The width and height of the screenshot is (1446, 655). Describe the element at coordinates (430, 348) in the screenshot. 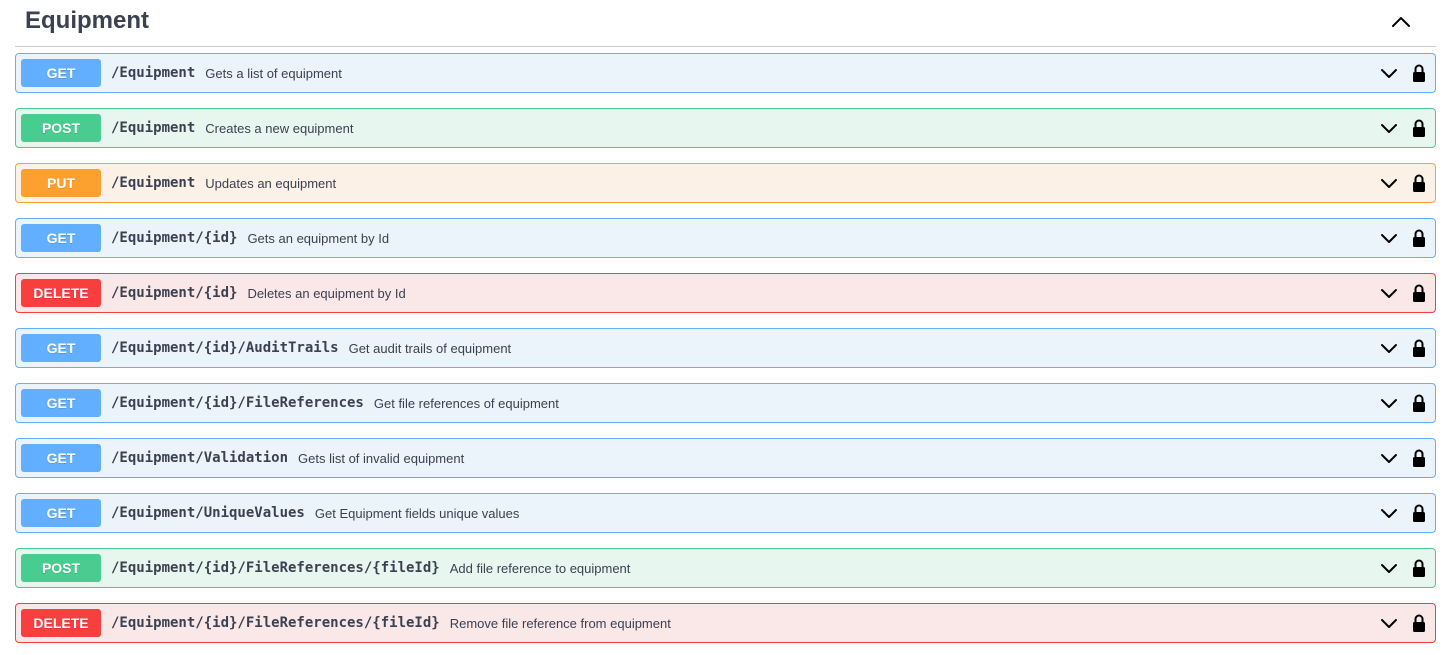

I see `operation-description: Get audit trails of equipment` at that location.